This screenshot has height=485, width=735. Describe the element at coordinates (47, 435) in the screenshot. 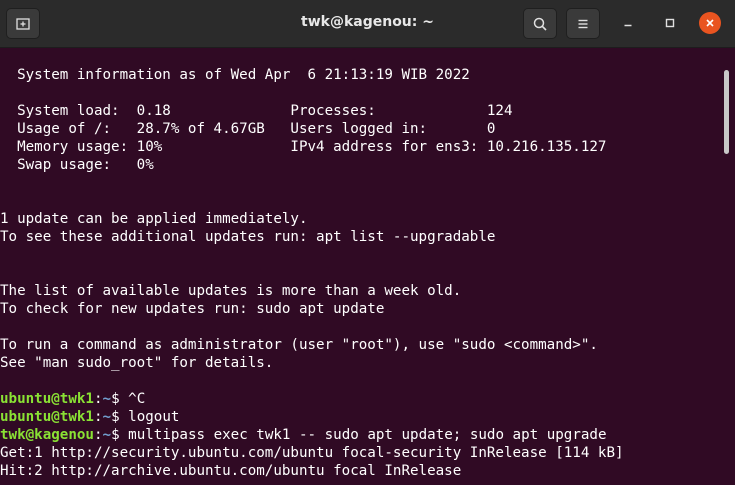

I see `prompt-user: twk@kagenou` at that location.